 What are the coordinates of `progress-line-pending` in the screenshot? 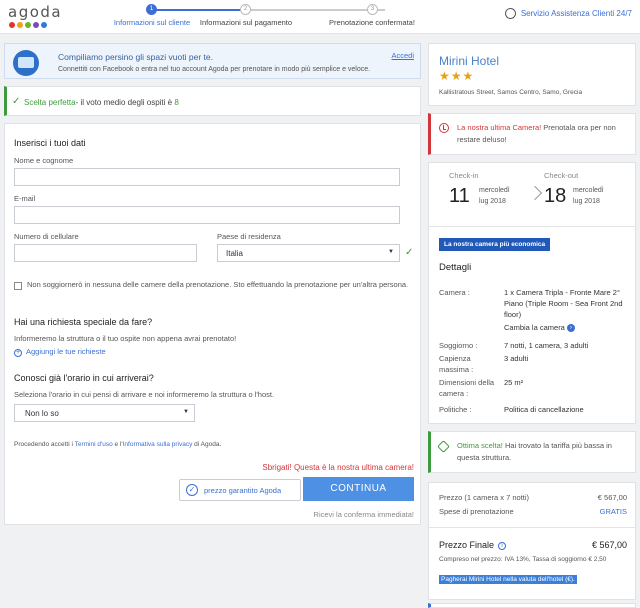 It's located at (315, 10).